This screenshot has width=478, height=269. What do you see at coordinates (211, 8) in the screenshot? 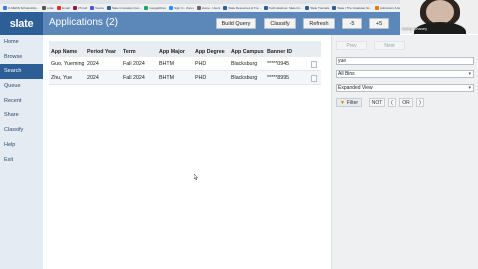
I see `bookmark-label: Home - Users` at bounding box center [211, 8].